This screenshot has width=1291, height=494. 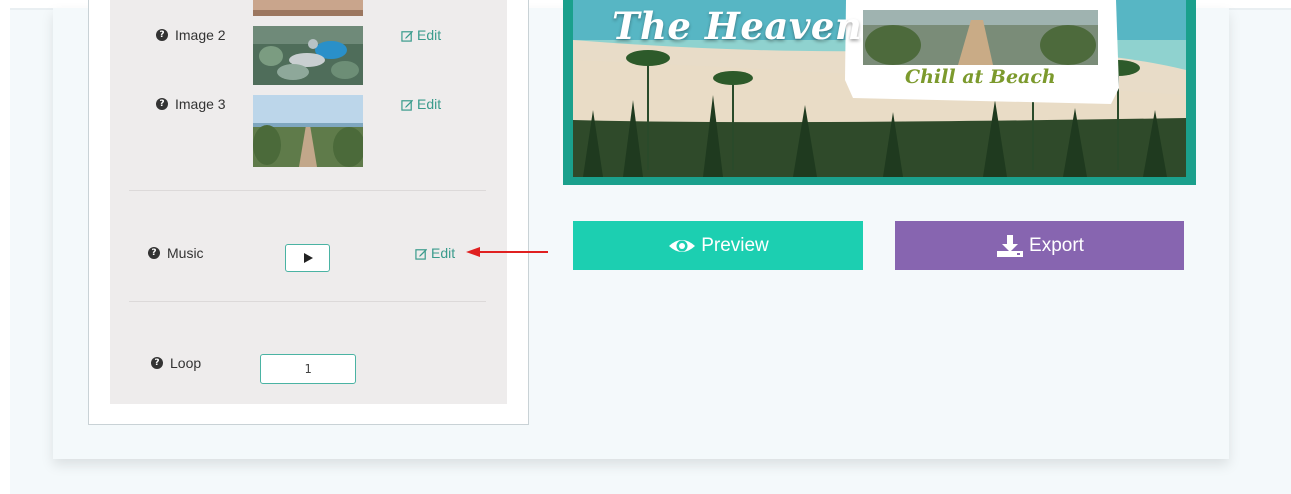 I want to click on preview-button: Preview, so click(x=718, y=245).